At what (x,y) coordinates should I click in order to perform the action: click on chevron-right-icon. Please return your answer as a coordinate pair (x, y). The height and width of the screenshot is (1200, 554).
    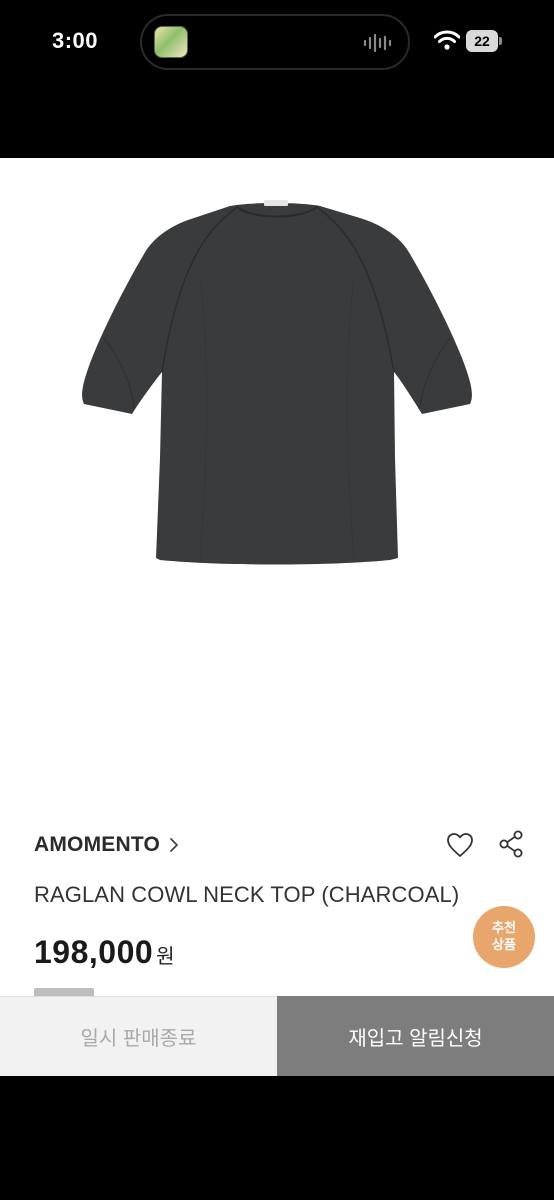
    Looking at the image, I should click on (174, 845).